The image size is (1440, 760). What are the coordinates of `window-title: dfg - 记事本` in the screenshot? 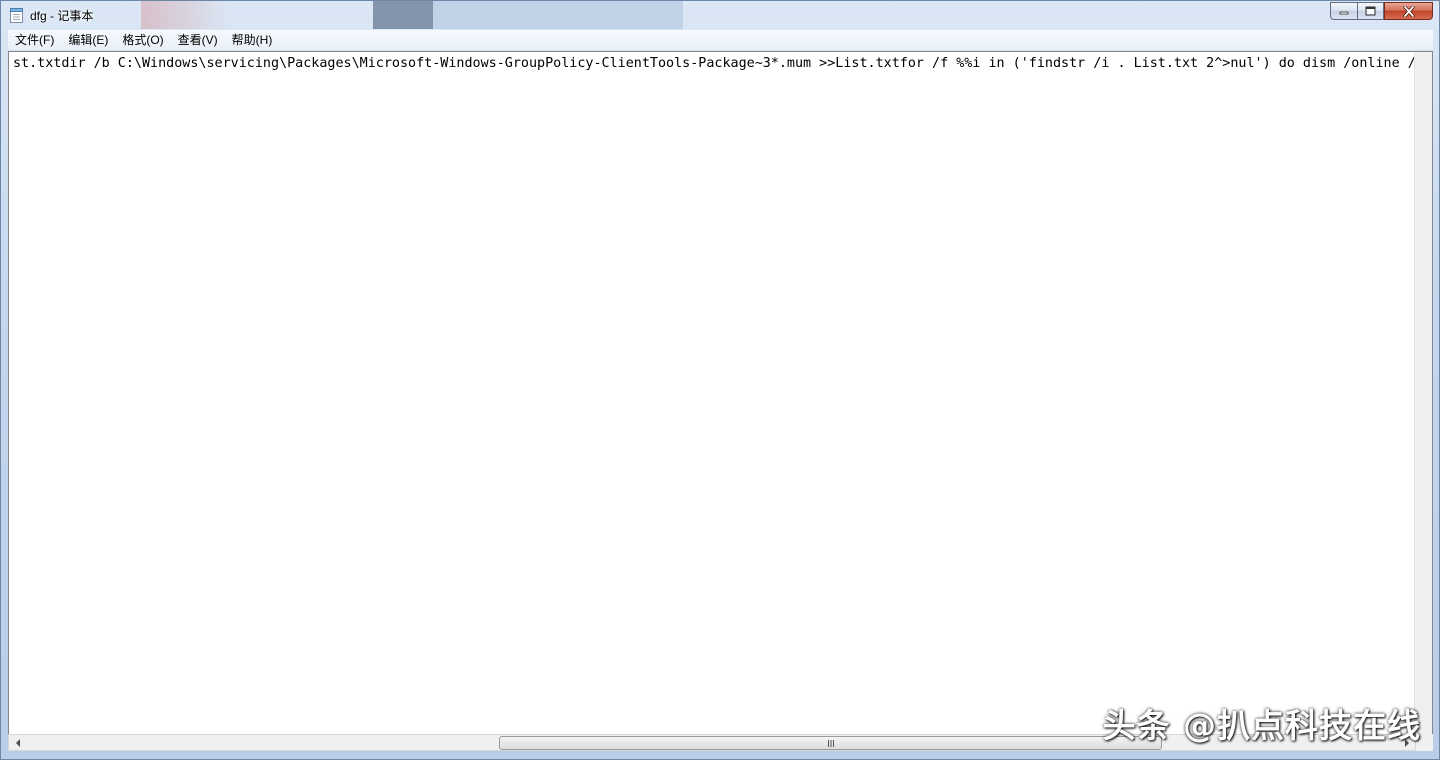 It's located at (62, 16).